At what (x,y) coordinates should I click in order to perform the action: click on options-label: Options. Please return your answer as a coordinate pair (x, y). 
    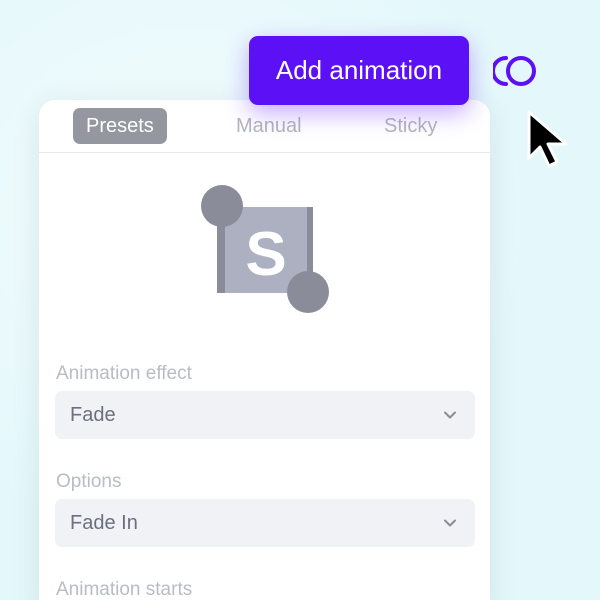
    Looking at the image, I should click on (89, 481).